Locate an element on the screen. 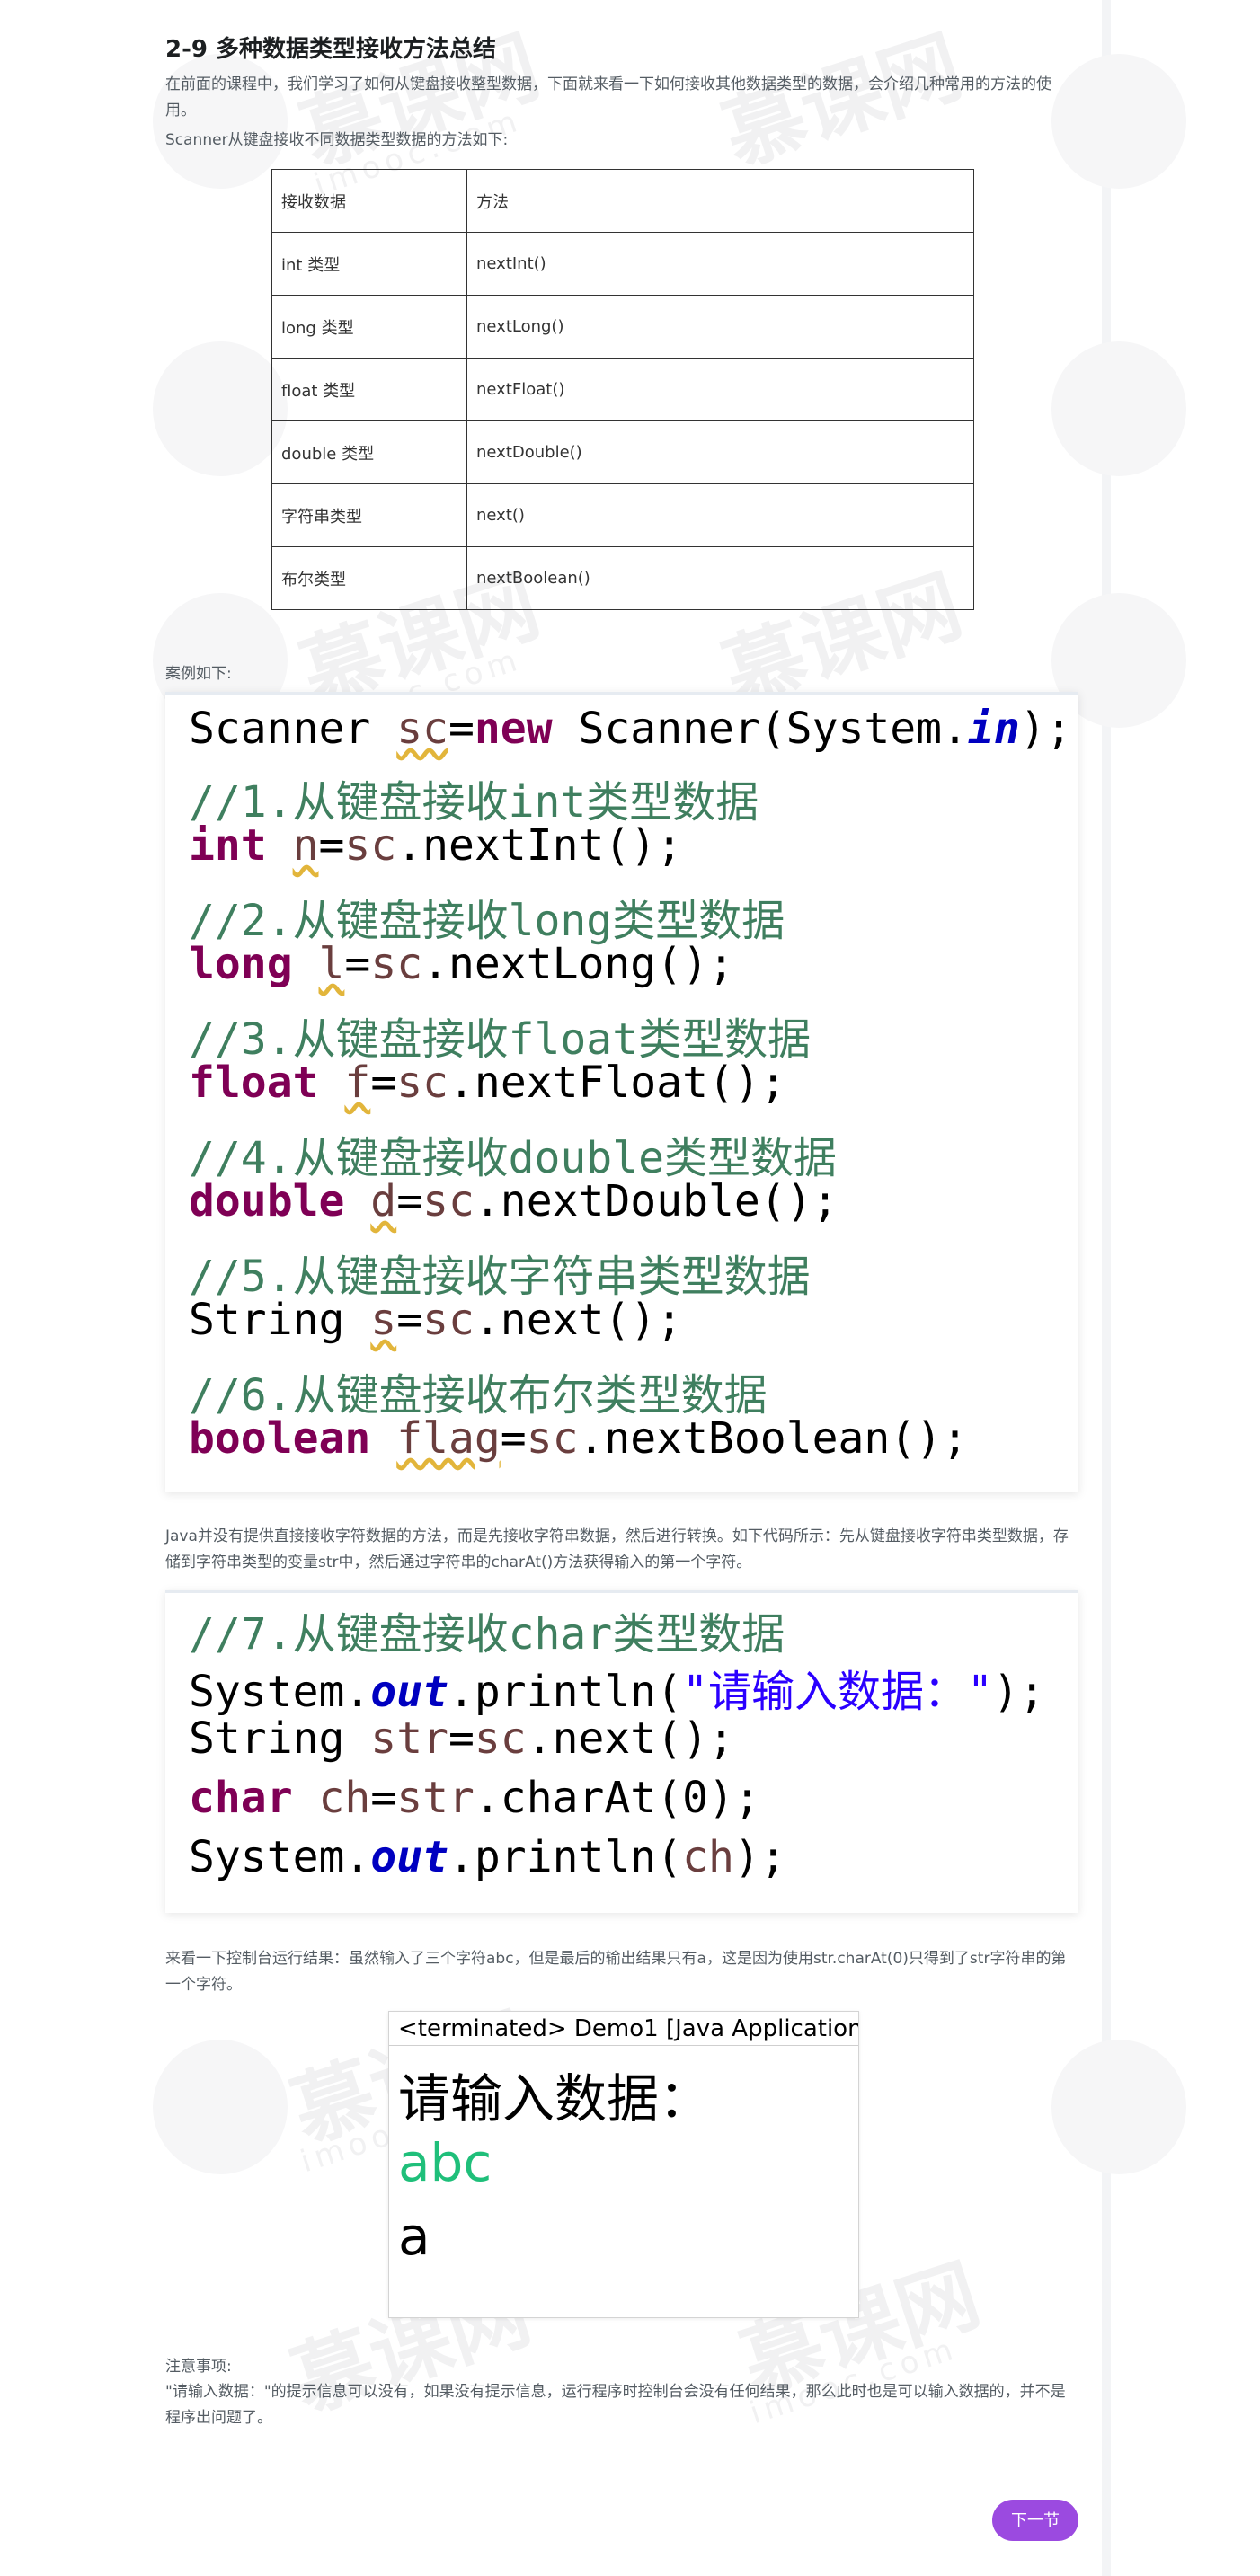 This screenshot has height=2576, width=1260. table-header-cell: 接收数据 is located at coordinates (369, 201).